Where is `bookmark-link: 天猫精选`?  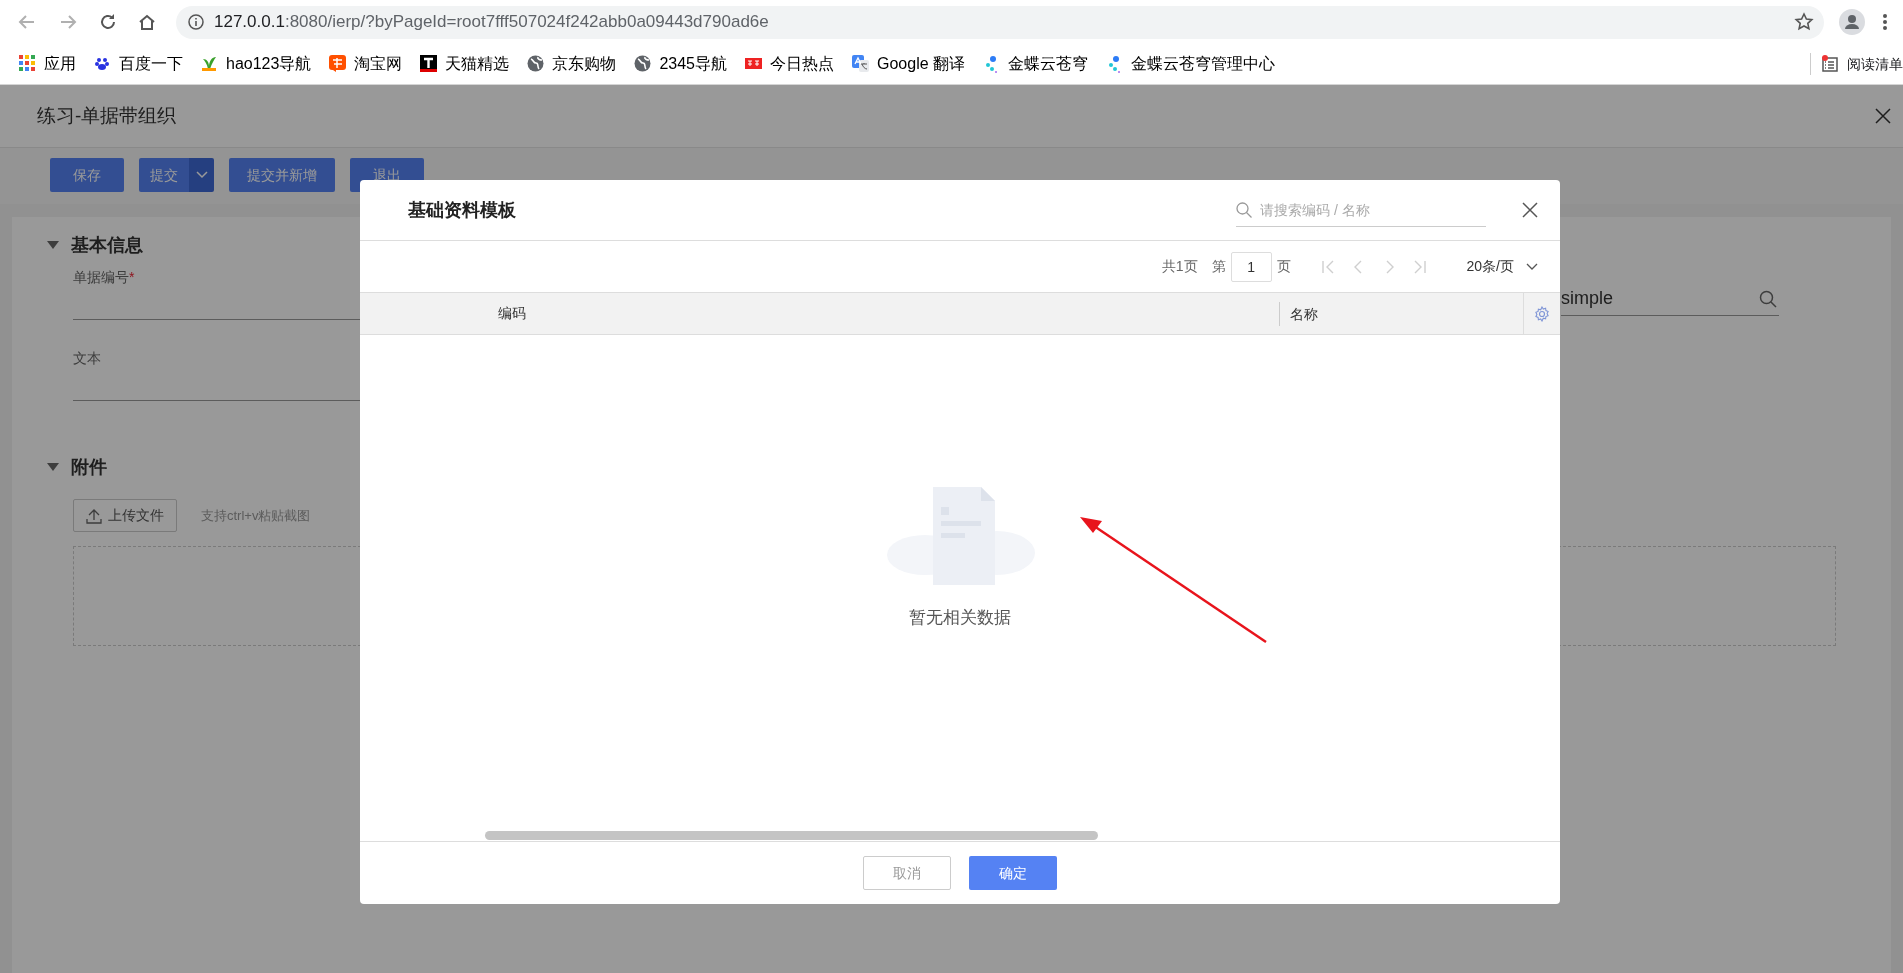 bookmark-link: 天猫精选 is located at coordinates (465, 64).